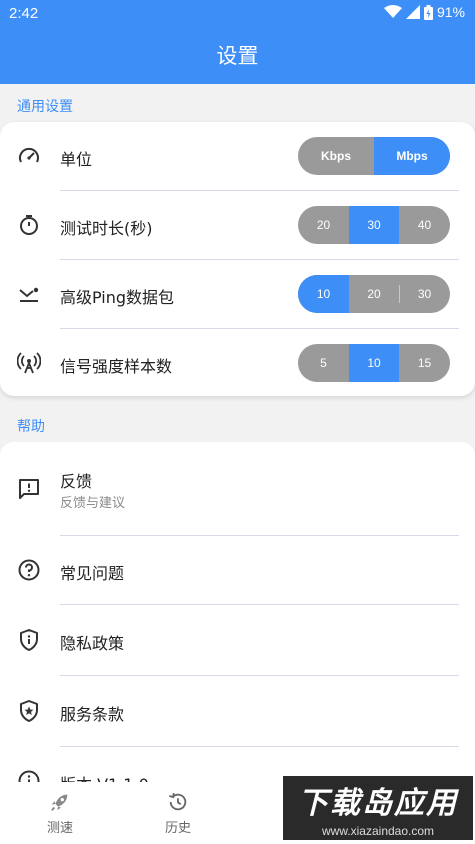 The height and width of the screenshot is (844, 475). What do you see at coordinates (237, 488) in the screenshot?
I see `help-item-feedback: 反馈 反馈与建议` at bounding box center [237, 488].